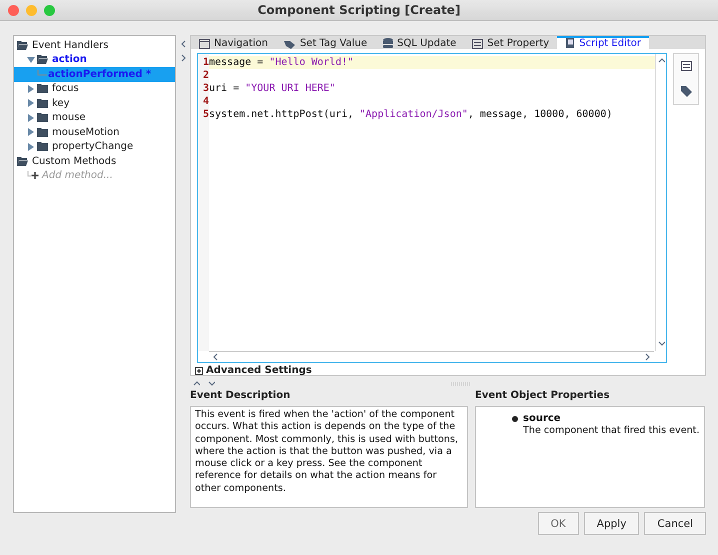 The height and width of the screenshot is (555, 718). I want to click on plus-icon, so click(33, 175).